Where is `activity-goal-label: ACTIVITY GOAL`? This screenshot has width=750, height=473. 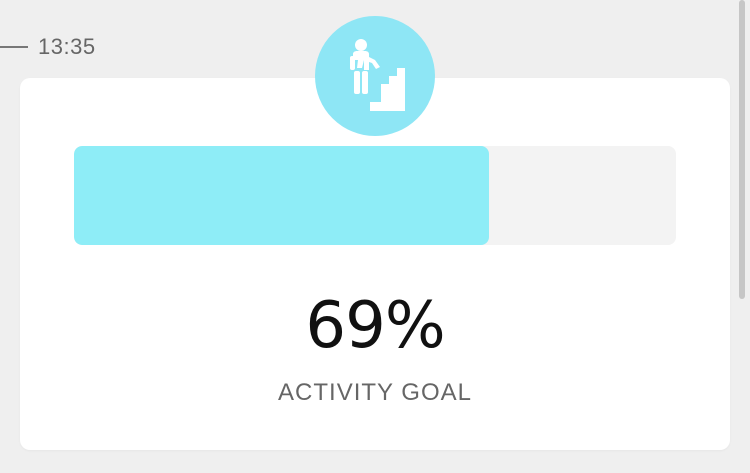 activity-goal-label: ACTIVITY GOAL is located at coordinates (375, 392).